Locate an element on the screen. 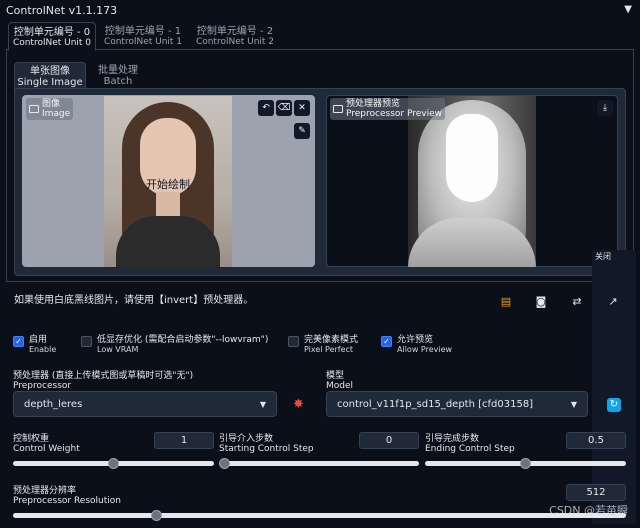  end-step-label-zh: 引导完成步数 is located at coordinates (452, 439).